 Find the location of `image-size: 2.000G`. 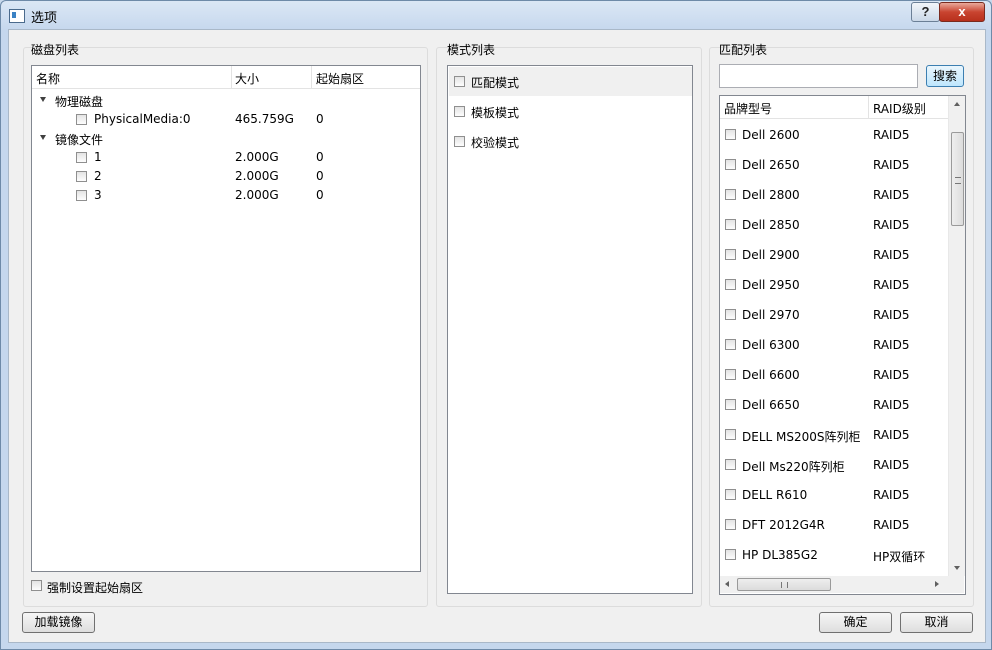

image-size: 2.000G is located at coordinates (257, 195).